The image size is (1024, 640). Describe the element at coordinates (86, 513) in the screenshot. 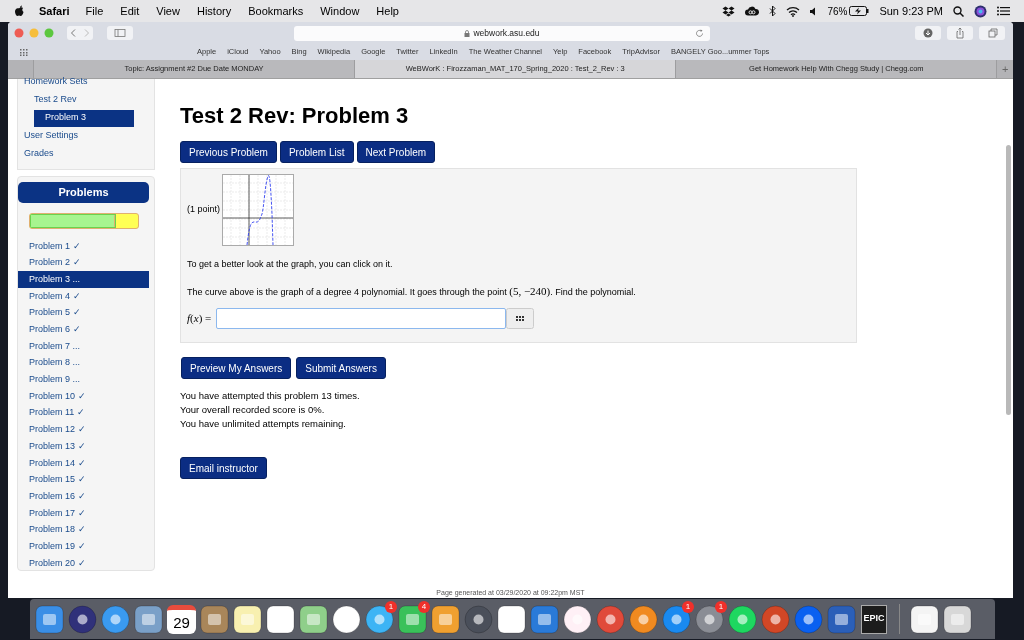

I see `problem-link: Problem 17 ✓` at that location.